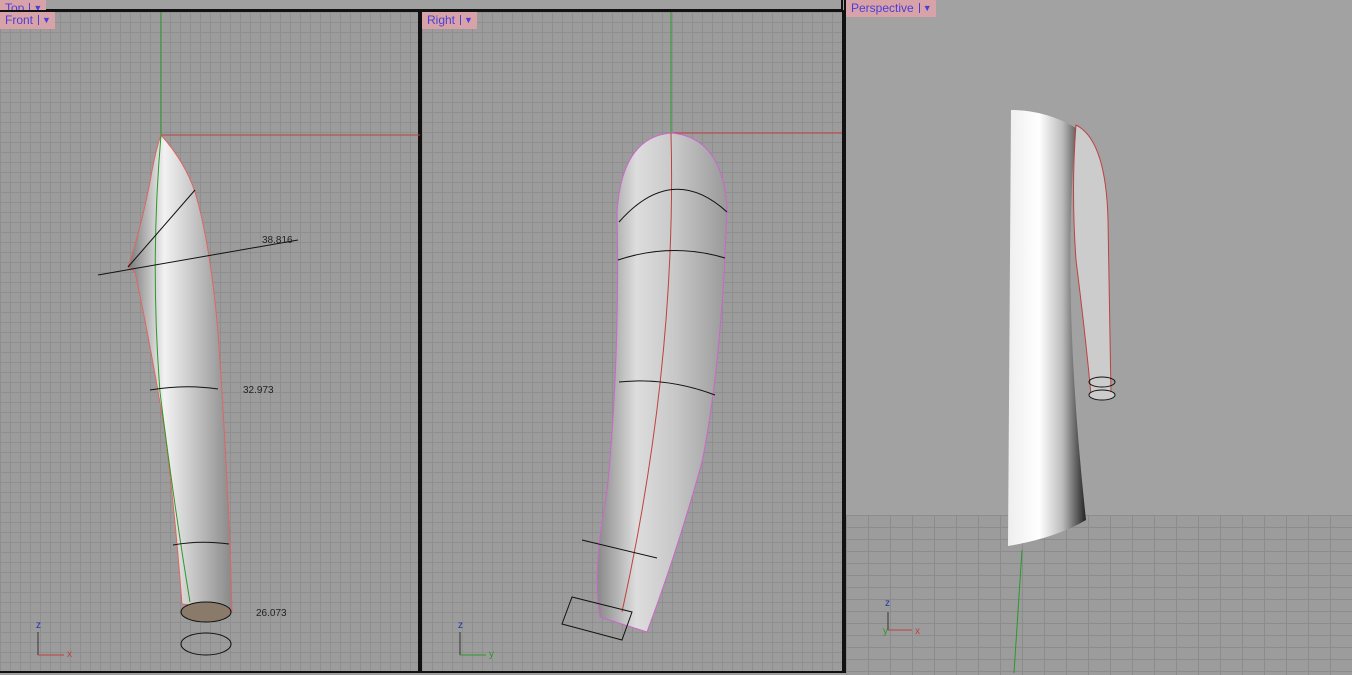 This screenshot has height=675, width=1352. Describe the element at coordinates (258, 390) in the screenshot. I see `dimension-text: 32.973` at that location.